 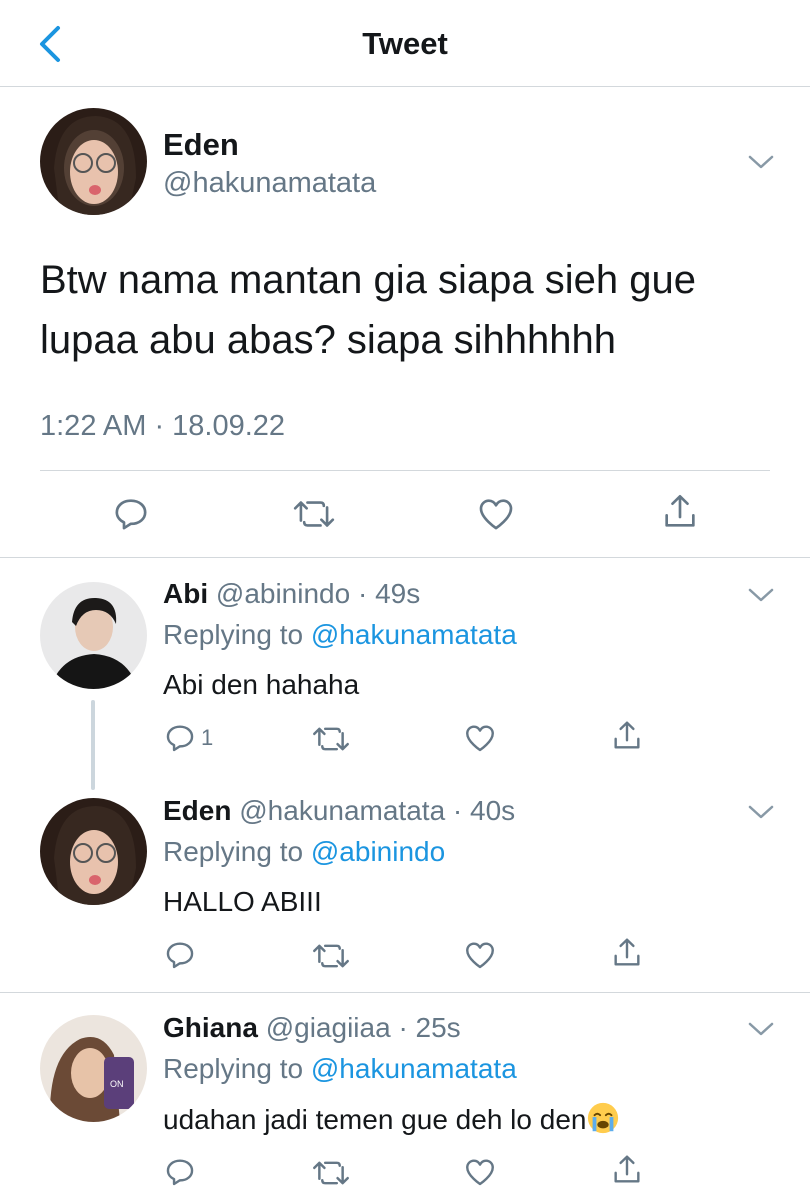 What do you see at coordinates (201, 145) in the screenshot?
I see `author-name: Eden` at bounding box center [201, 145].